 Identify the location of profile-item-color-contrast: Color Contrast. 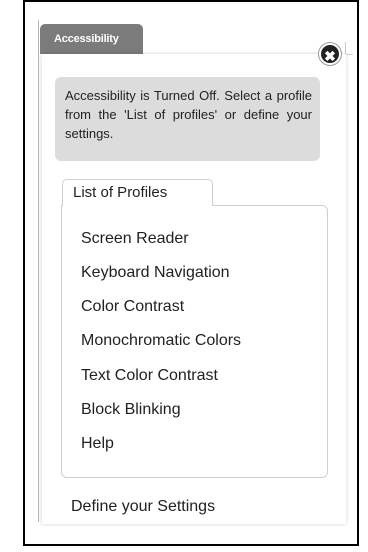
(132, 307).